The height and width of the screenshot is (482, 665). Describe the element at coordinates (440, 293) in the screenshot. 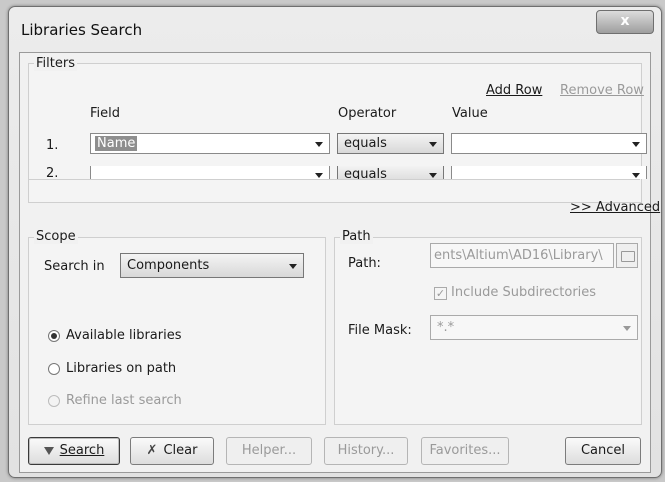

I see `include-subdirectories-checkbox: ✓` at that location.